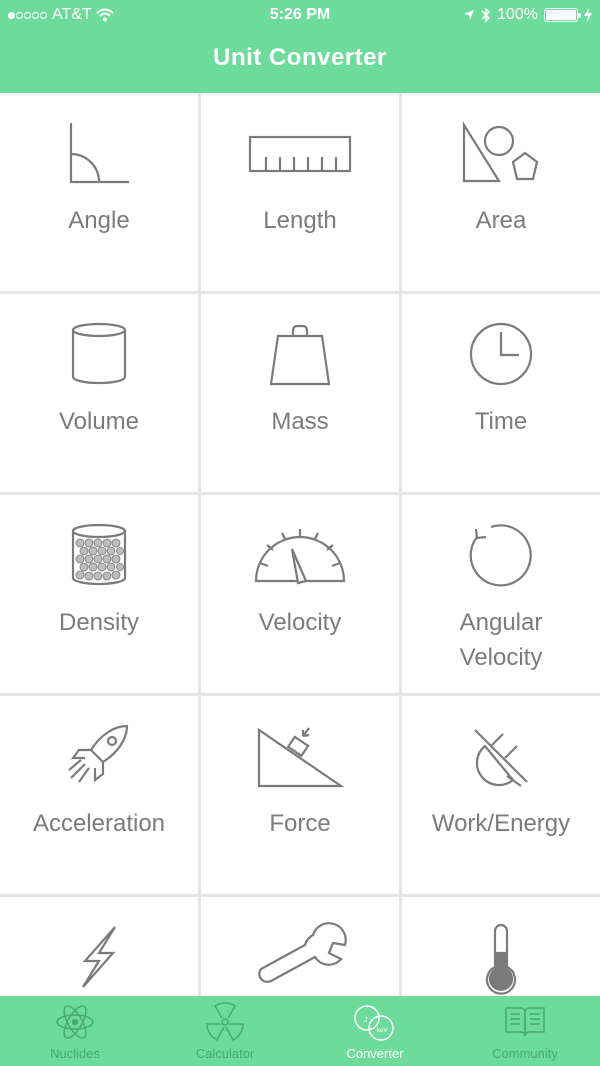 The width and height of the screenshot is (600, 1066). I want to click on tile-label: Mass, so click(300, 421).